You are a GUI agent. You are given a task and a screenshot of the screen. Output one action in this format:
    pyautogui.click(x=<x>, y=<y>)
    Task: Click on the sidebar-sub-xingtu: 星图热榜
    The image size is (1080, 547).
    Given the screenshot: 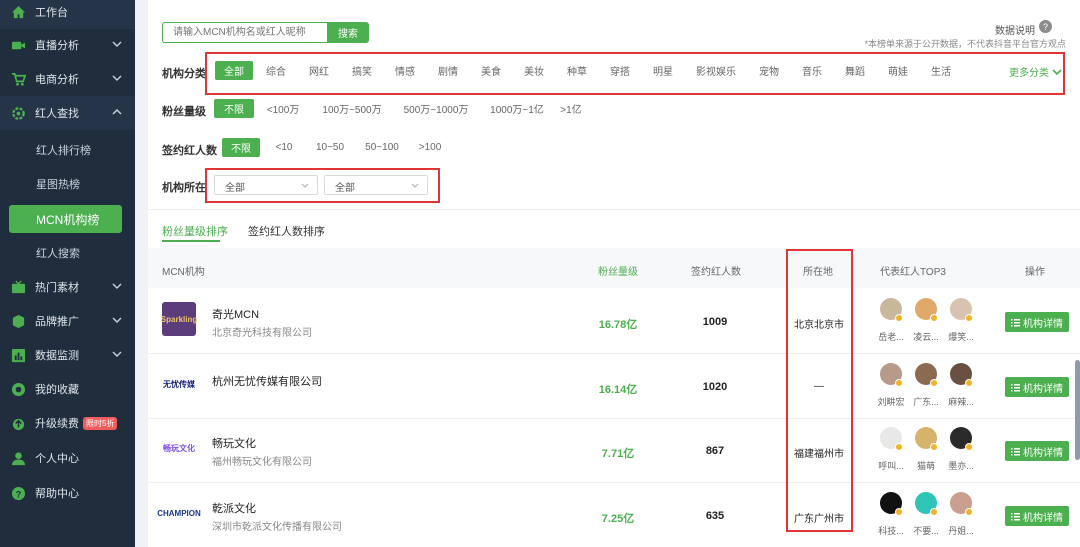 What is the action you would take?
    pyautogui.click(x=67, y=184)
    